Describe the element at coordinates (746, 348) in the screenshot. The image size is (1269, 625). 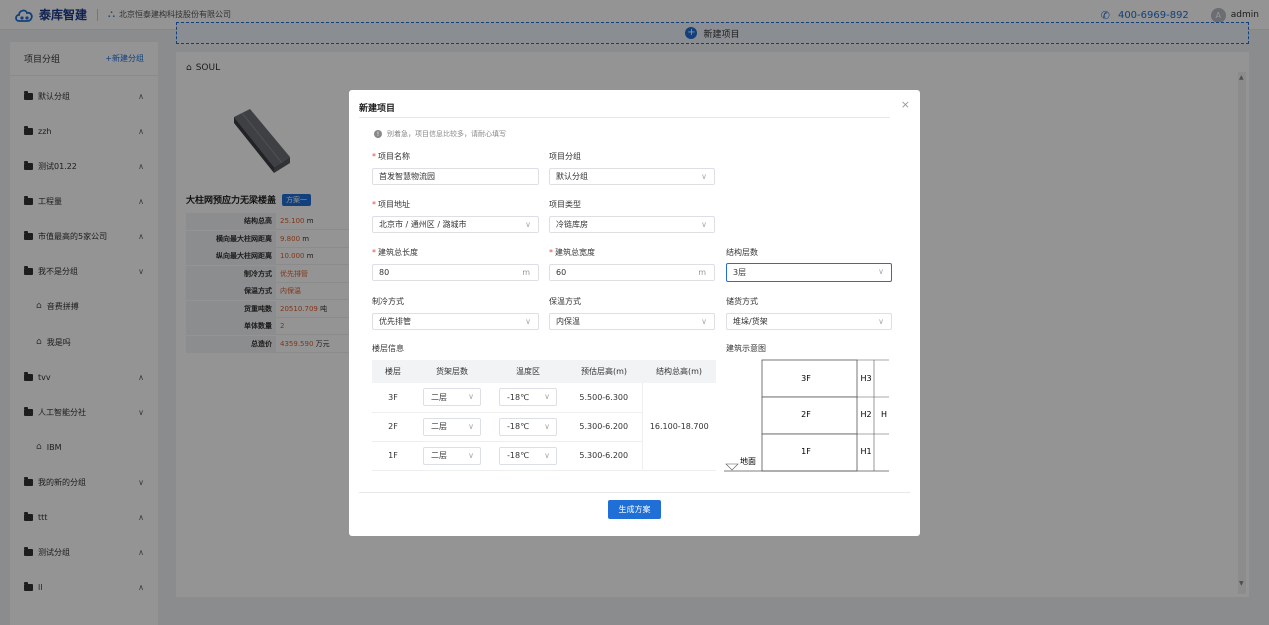
I see `diagram-label: 建筑示意图` at that location.